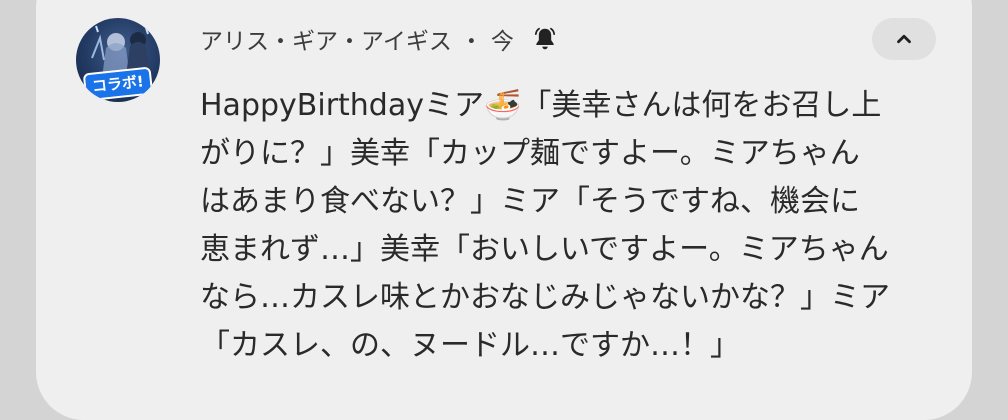 Image resolution: width=1008 pixels, height=420 pixels. I want to click on message-line: がりに？」美幸「カップ麺ですよー。ミアちゃん, so click(530, 153).